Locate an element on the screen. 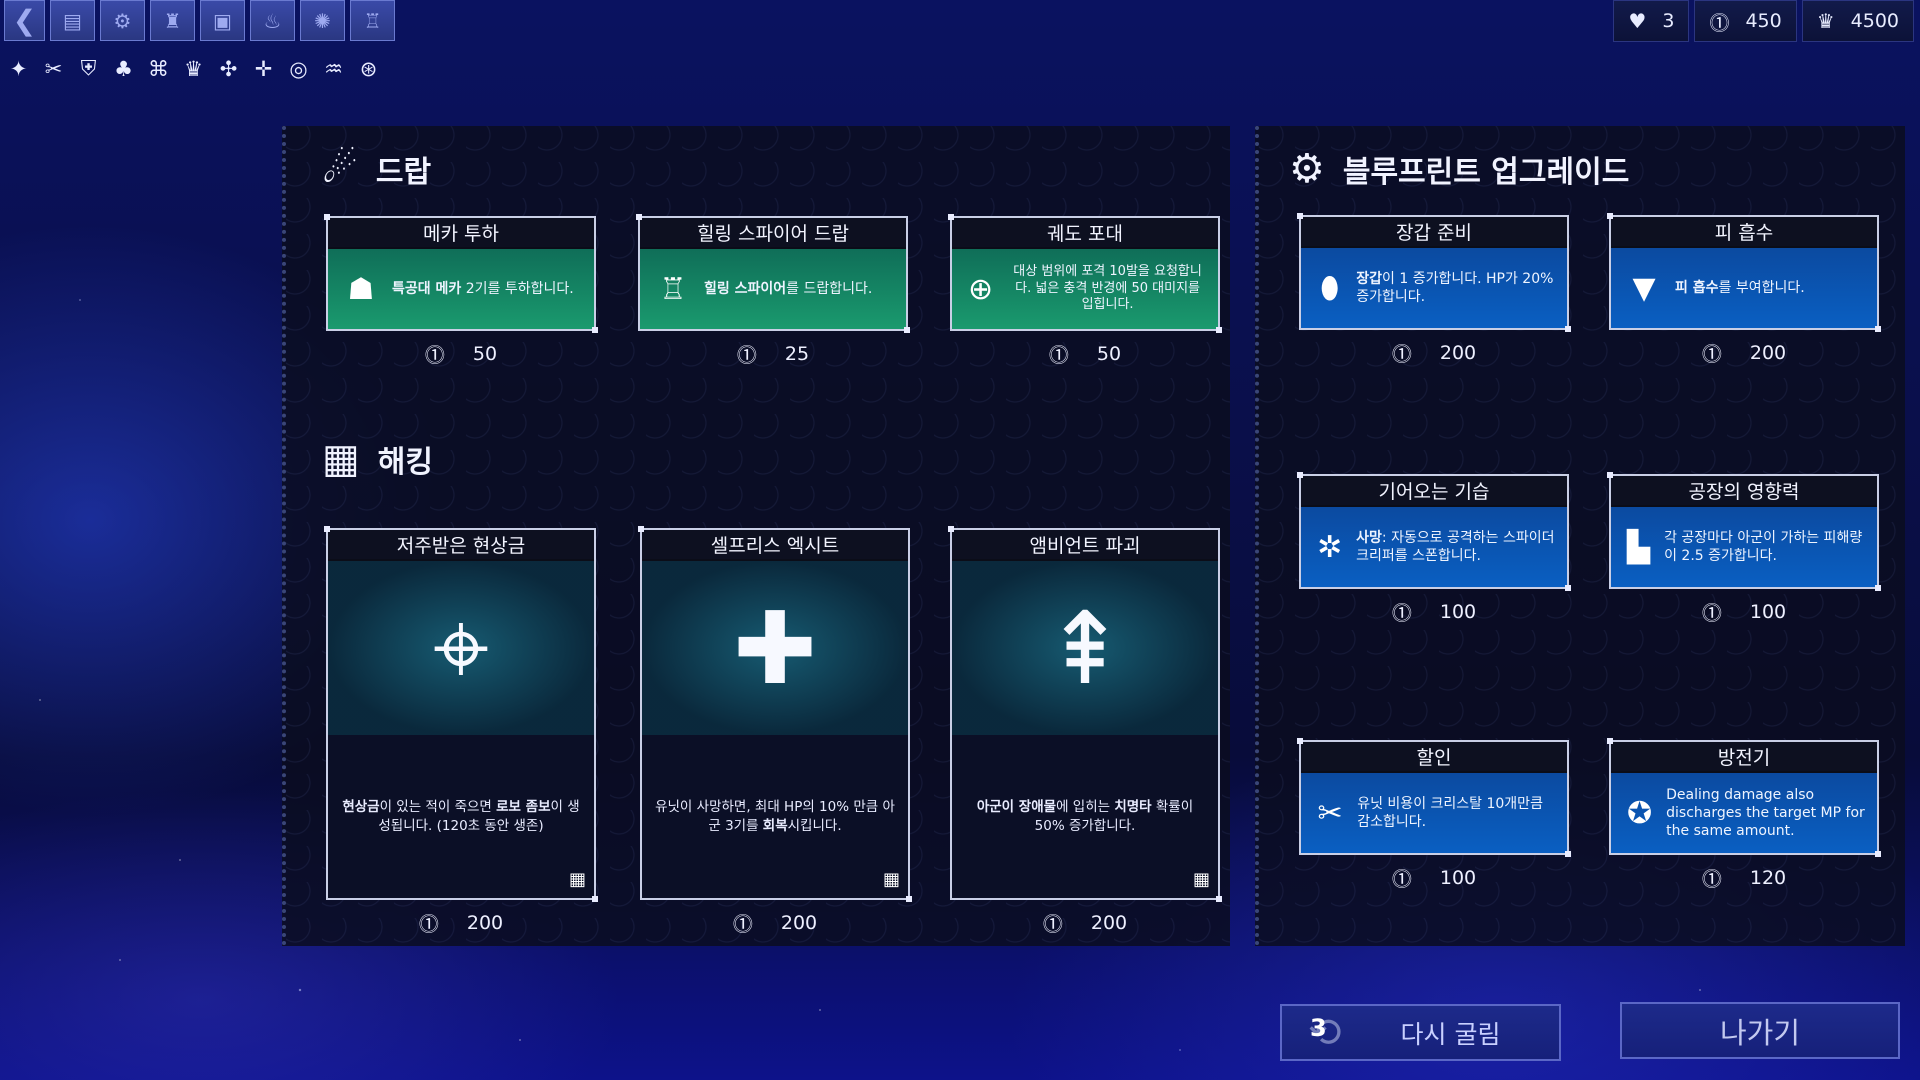 The height and width of the screenshot is (1080, 1920). drop-title-label: 드랍 is located at coordinates (403, 172).